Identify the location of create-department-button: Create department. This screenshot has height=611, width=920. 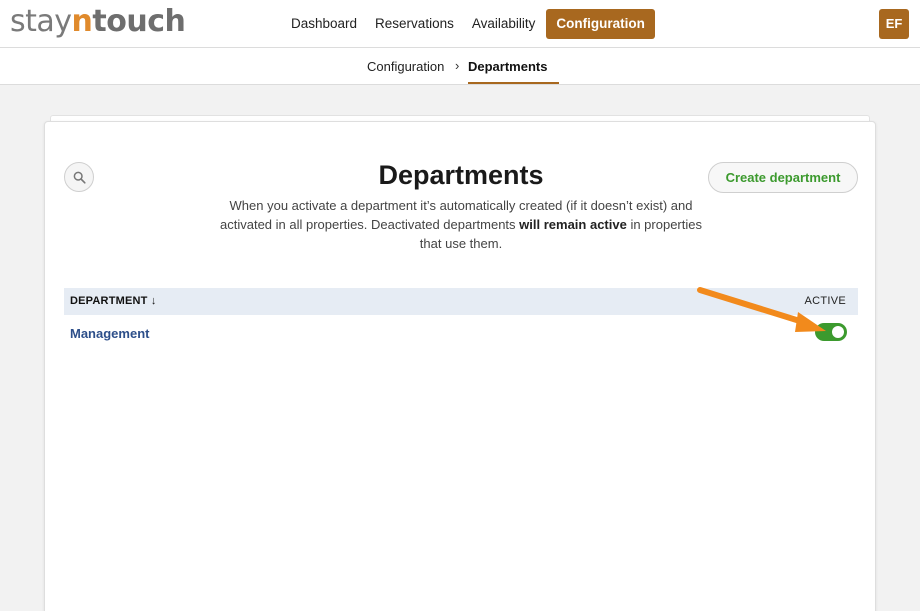
(783, 177).